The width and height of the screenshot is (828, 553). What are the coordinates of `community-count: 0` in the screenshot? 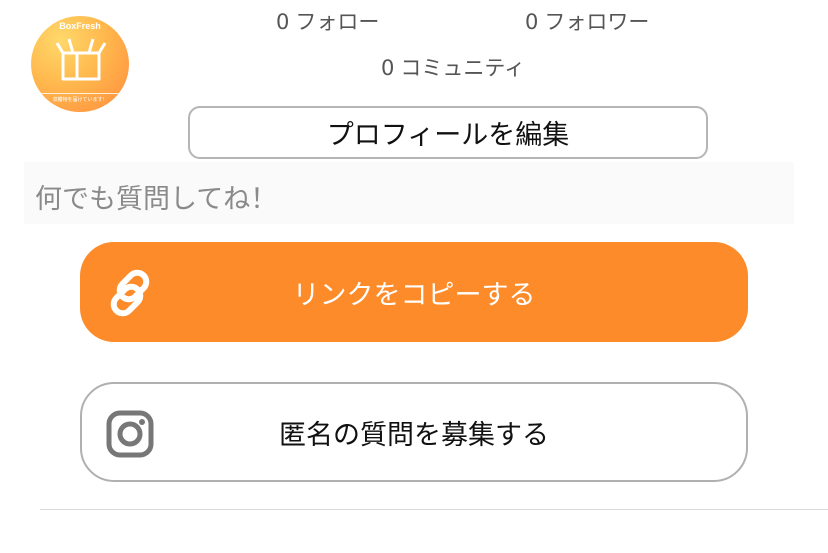 It's located at (388, 68).